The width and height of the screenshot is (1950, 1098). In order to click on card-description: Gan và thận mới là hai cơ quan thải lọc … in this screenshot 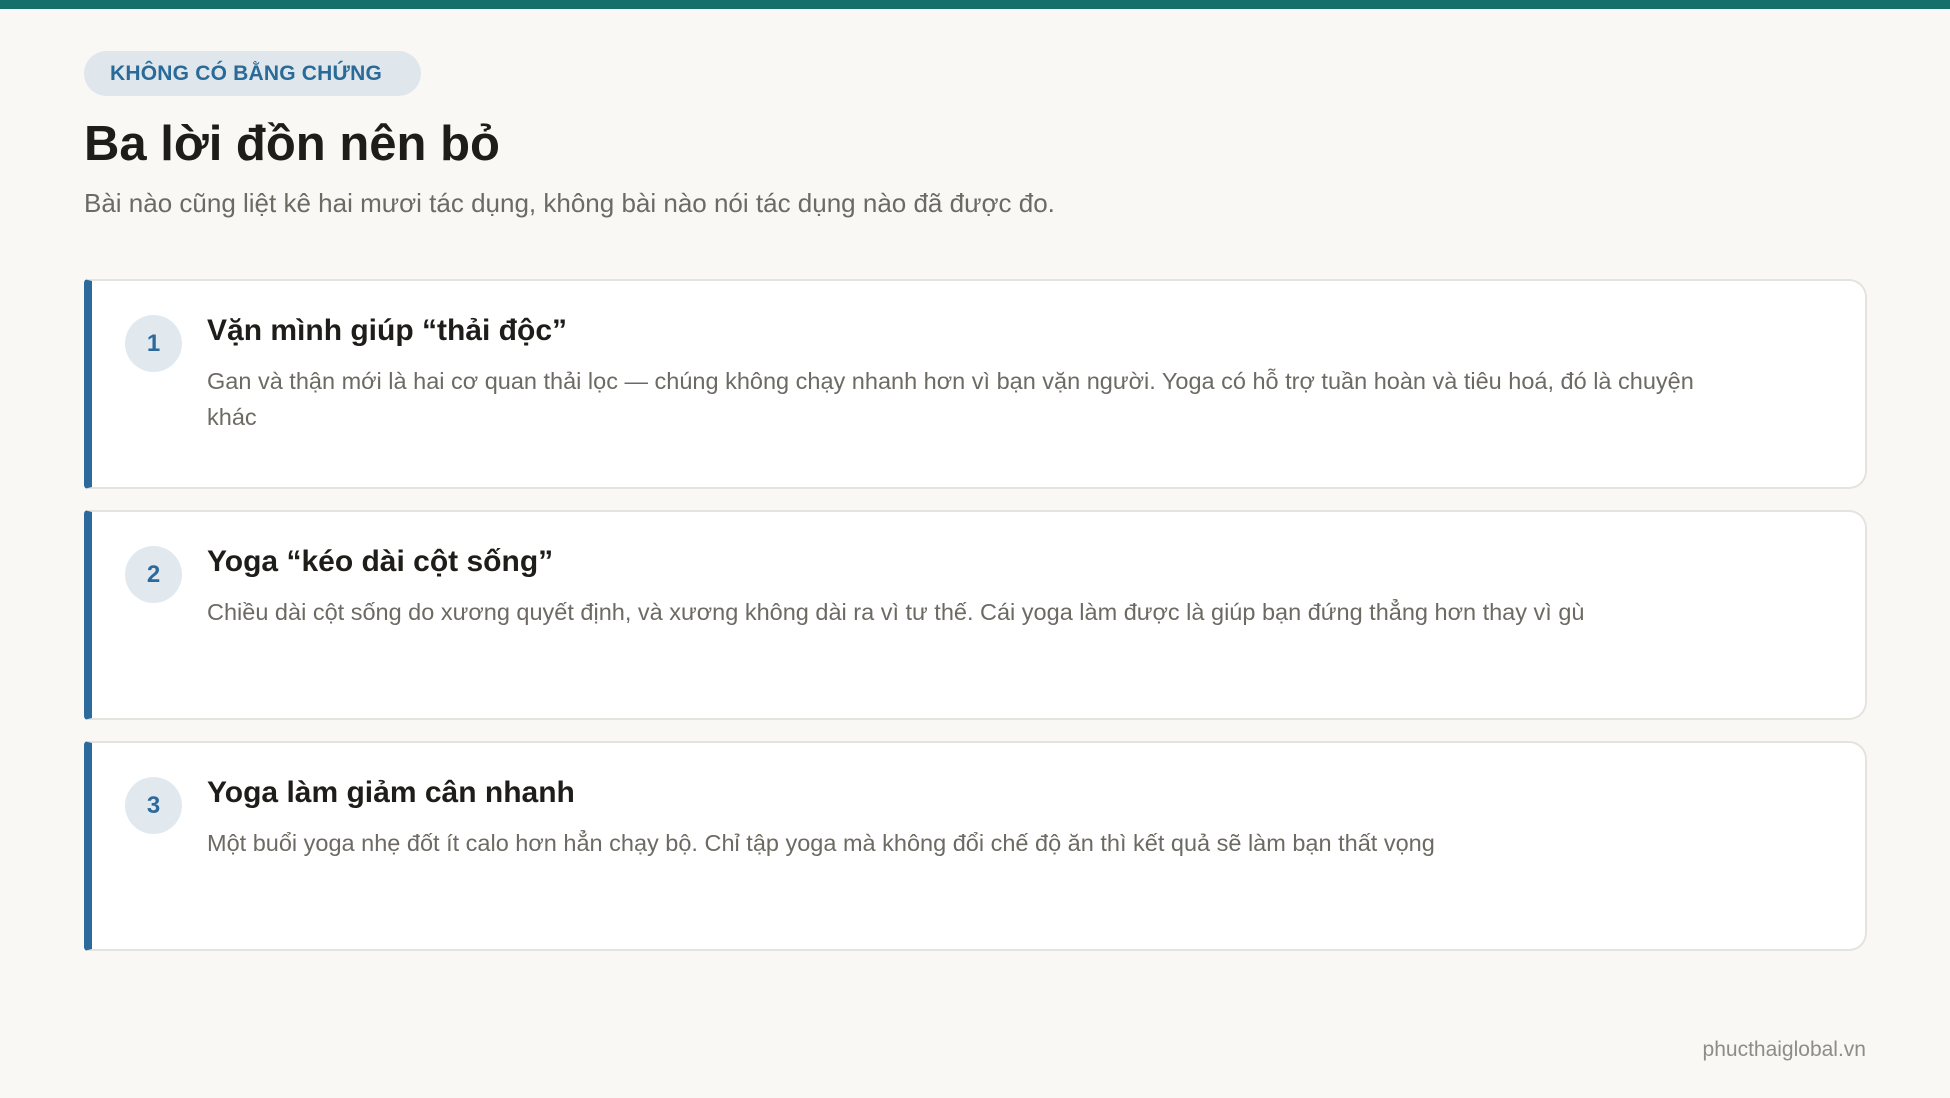, I will do `click(950, 399)`.